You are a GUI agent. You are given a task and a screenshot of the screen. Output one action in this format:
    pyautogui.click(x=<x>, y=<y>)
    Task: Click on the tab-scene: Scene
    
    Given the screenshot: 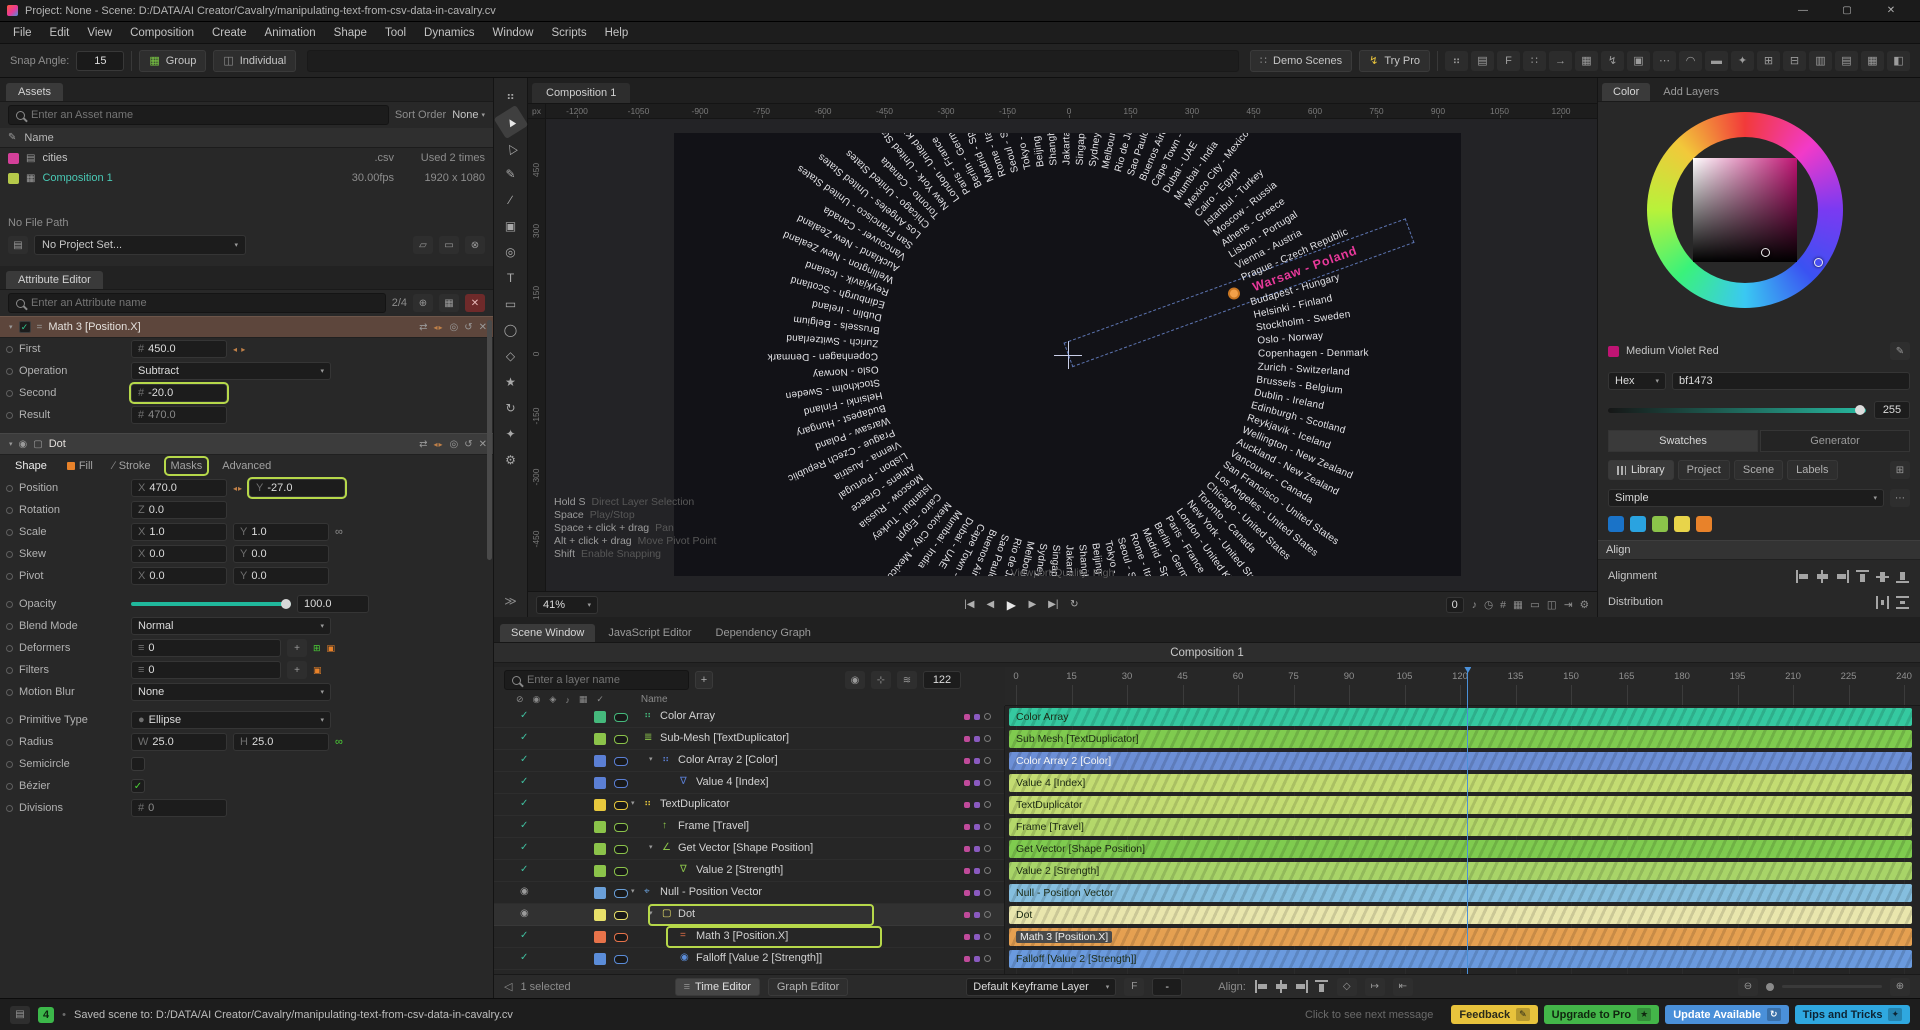 What is the action you would take?
    pyautogui.click(x=1758, y=470)
    